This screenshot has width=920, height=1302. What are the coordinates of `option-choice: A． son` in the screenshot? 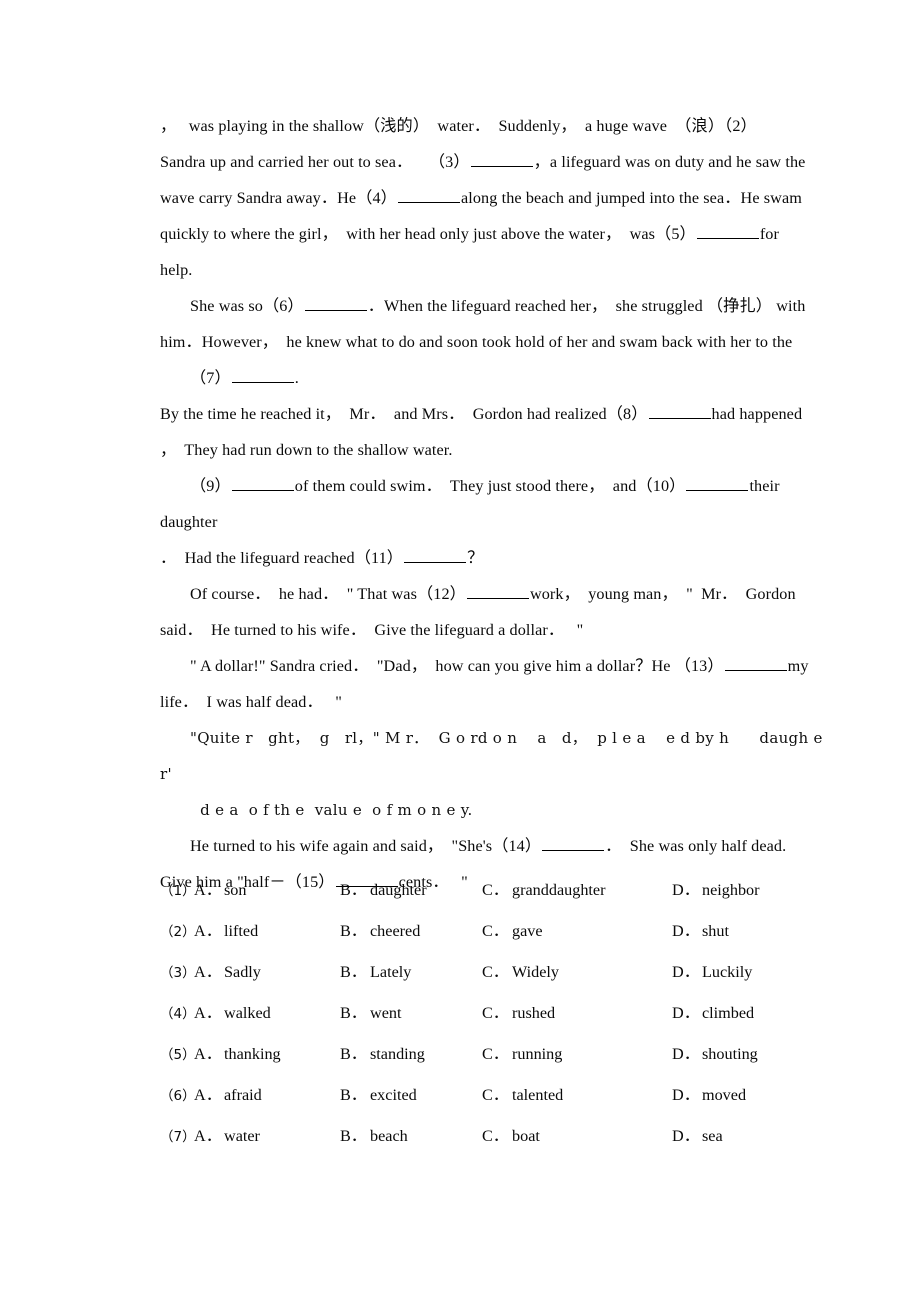 It's located at (267, 888).